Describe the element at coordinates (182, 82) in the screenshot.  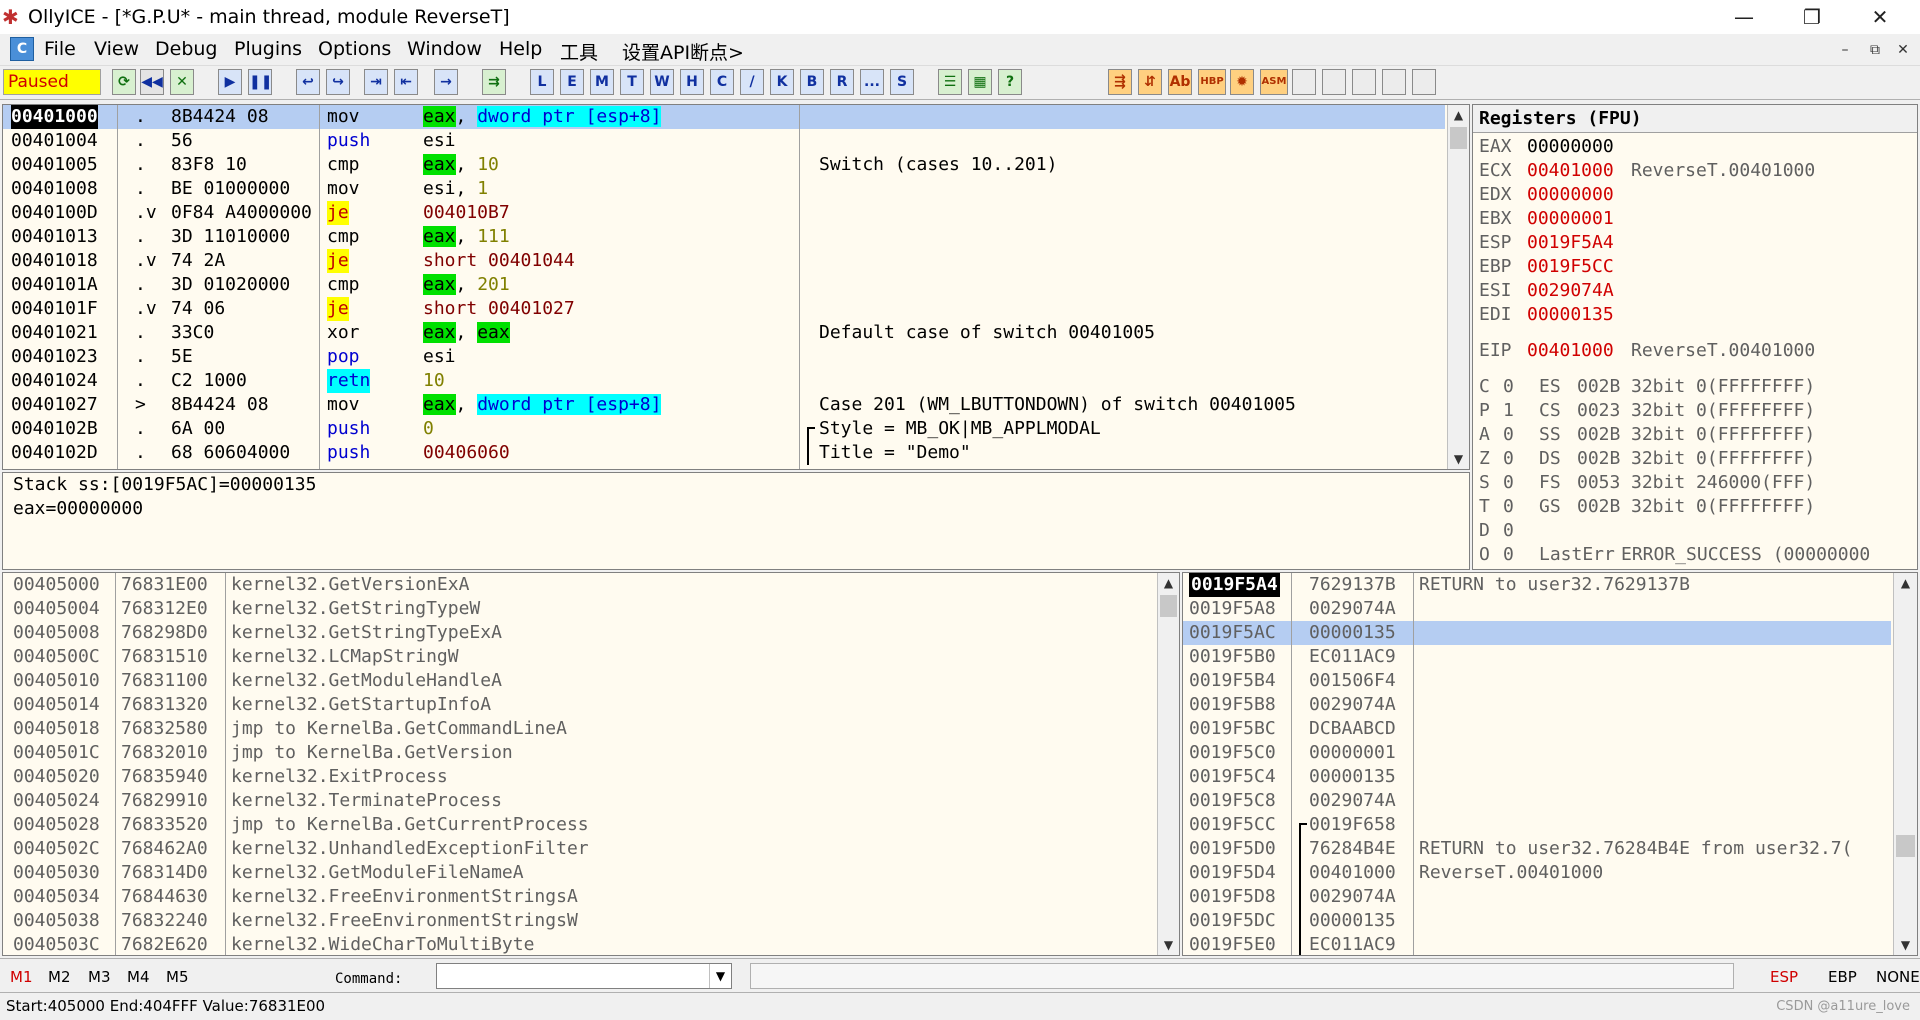
I see `close-program-icon: ✕` at that location.